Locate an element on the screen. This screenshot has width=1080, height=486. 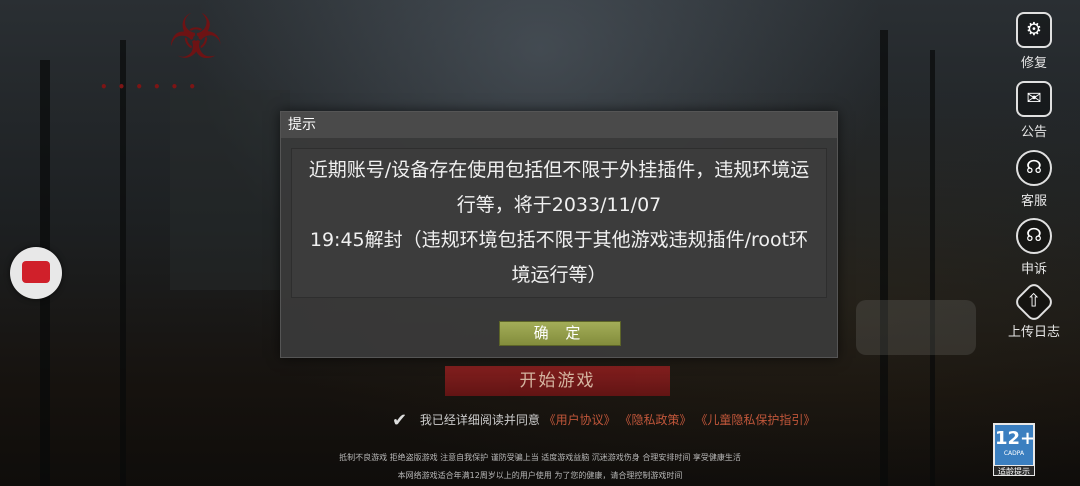
dialog-title: 提示 is located at coordinates (559, 125).